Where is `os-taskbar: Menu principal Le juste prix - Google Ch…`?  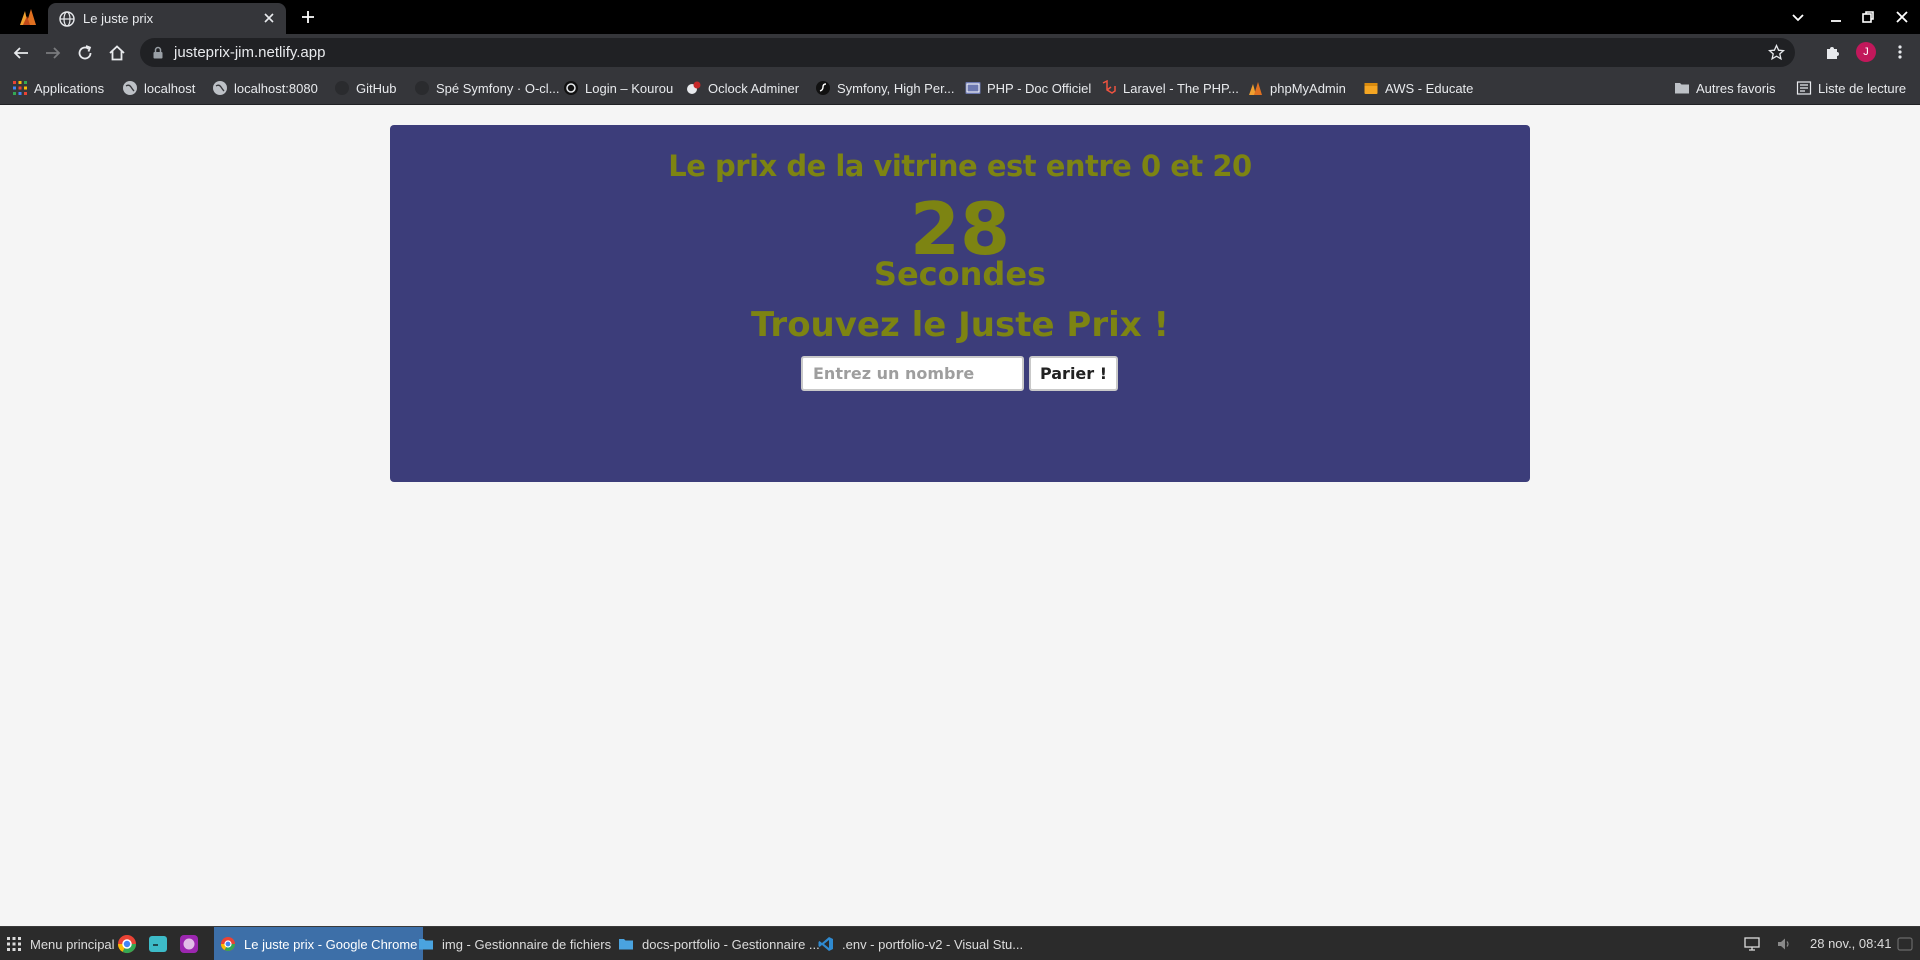
os-taskbar: Menu principal Le juste prix - Google Ch… is located at coordinates (960, 943).